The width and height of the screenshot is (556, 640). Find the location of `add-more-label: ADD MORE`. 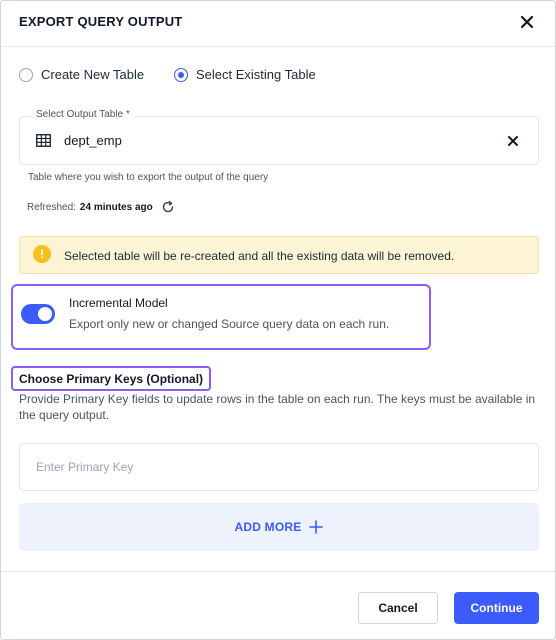

add-more-label: ADD MORE is located at coordinates (268, 527).